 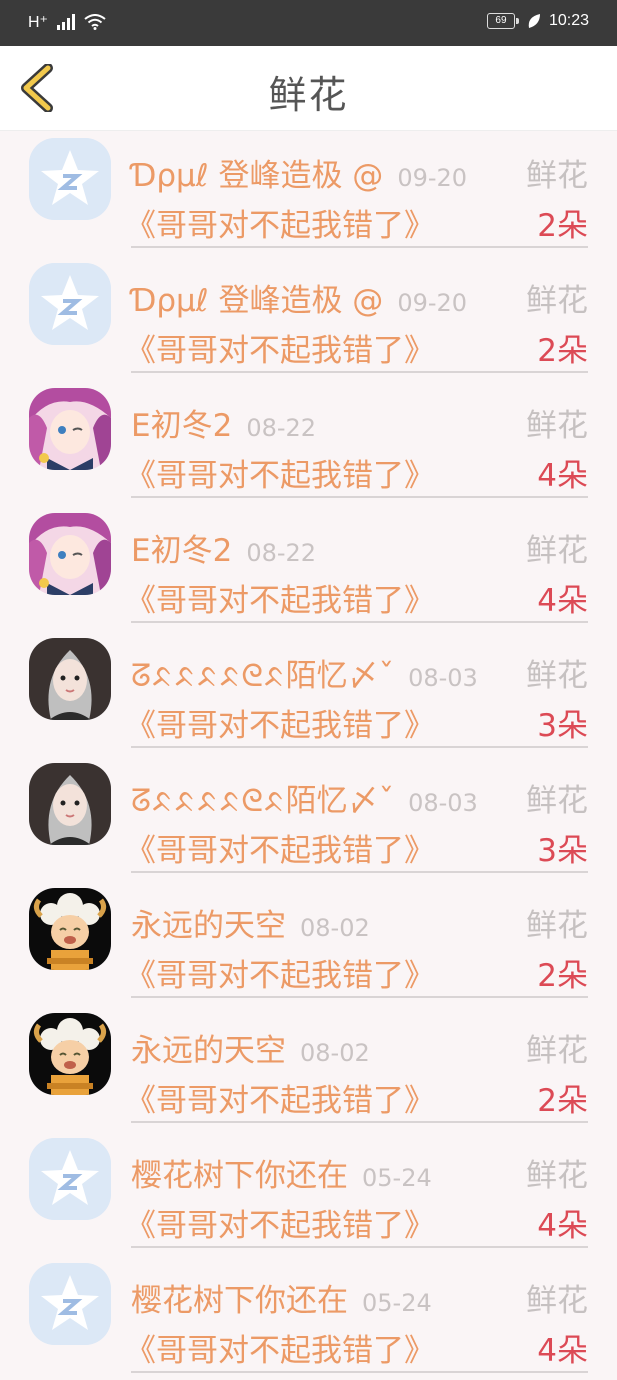 I want to click on leaf-icon, so click(x=534, y=21).